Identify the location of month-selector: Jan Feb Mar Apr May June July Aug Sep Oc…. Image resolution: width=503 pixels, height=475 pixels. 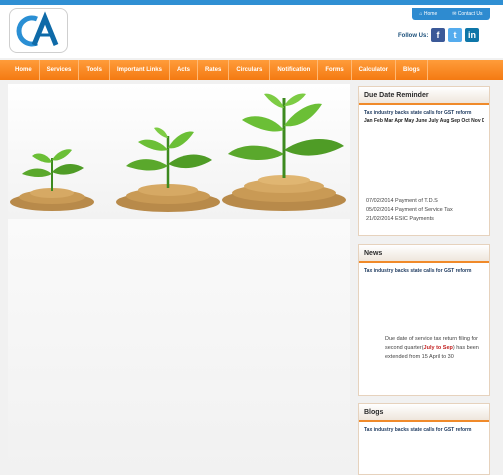
(424, 121).